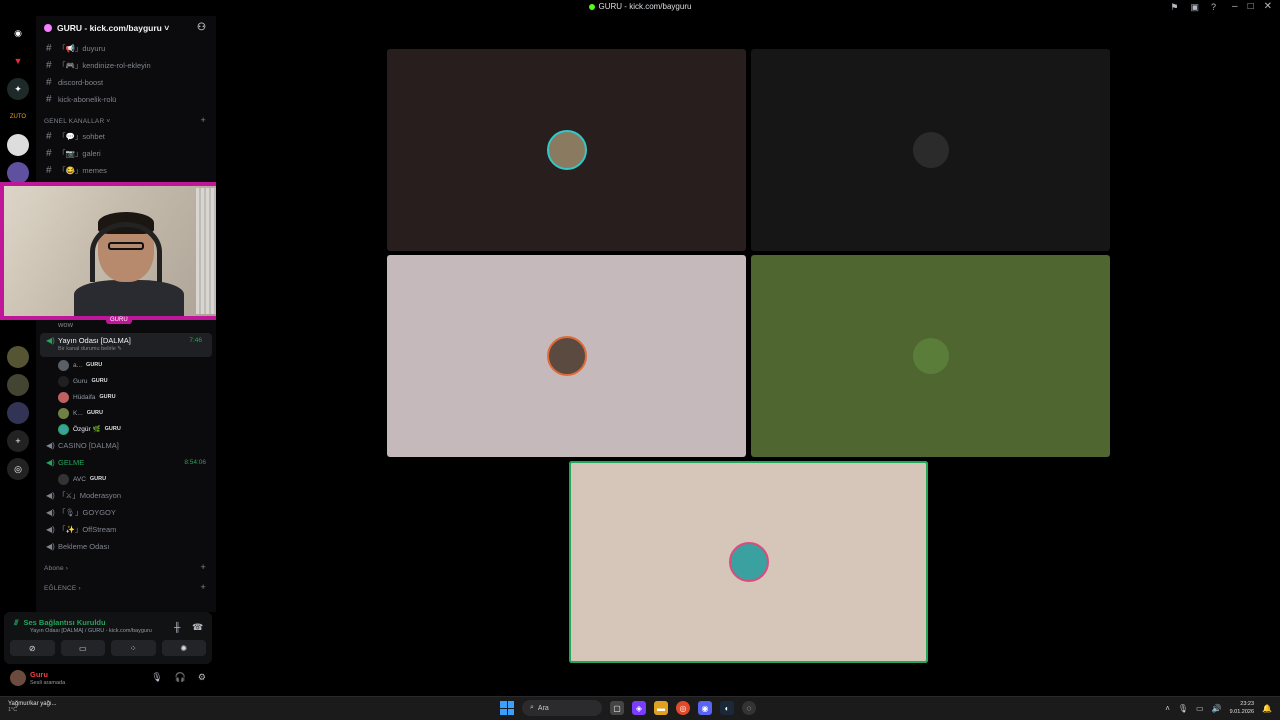 Image resolution: width=1280 pixels, height=720 pixels. Describe the element at coordinates (617, 708) in the screenshot. I see `task-view-icon: ▢` at that location.